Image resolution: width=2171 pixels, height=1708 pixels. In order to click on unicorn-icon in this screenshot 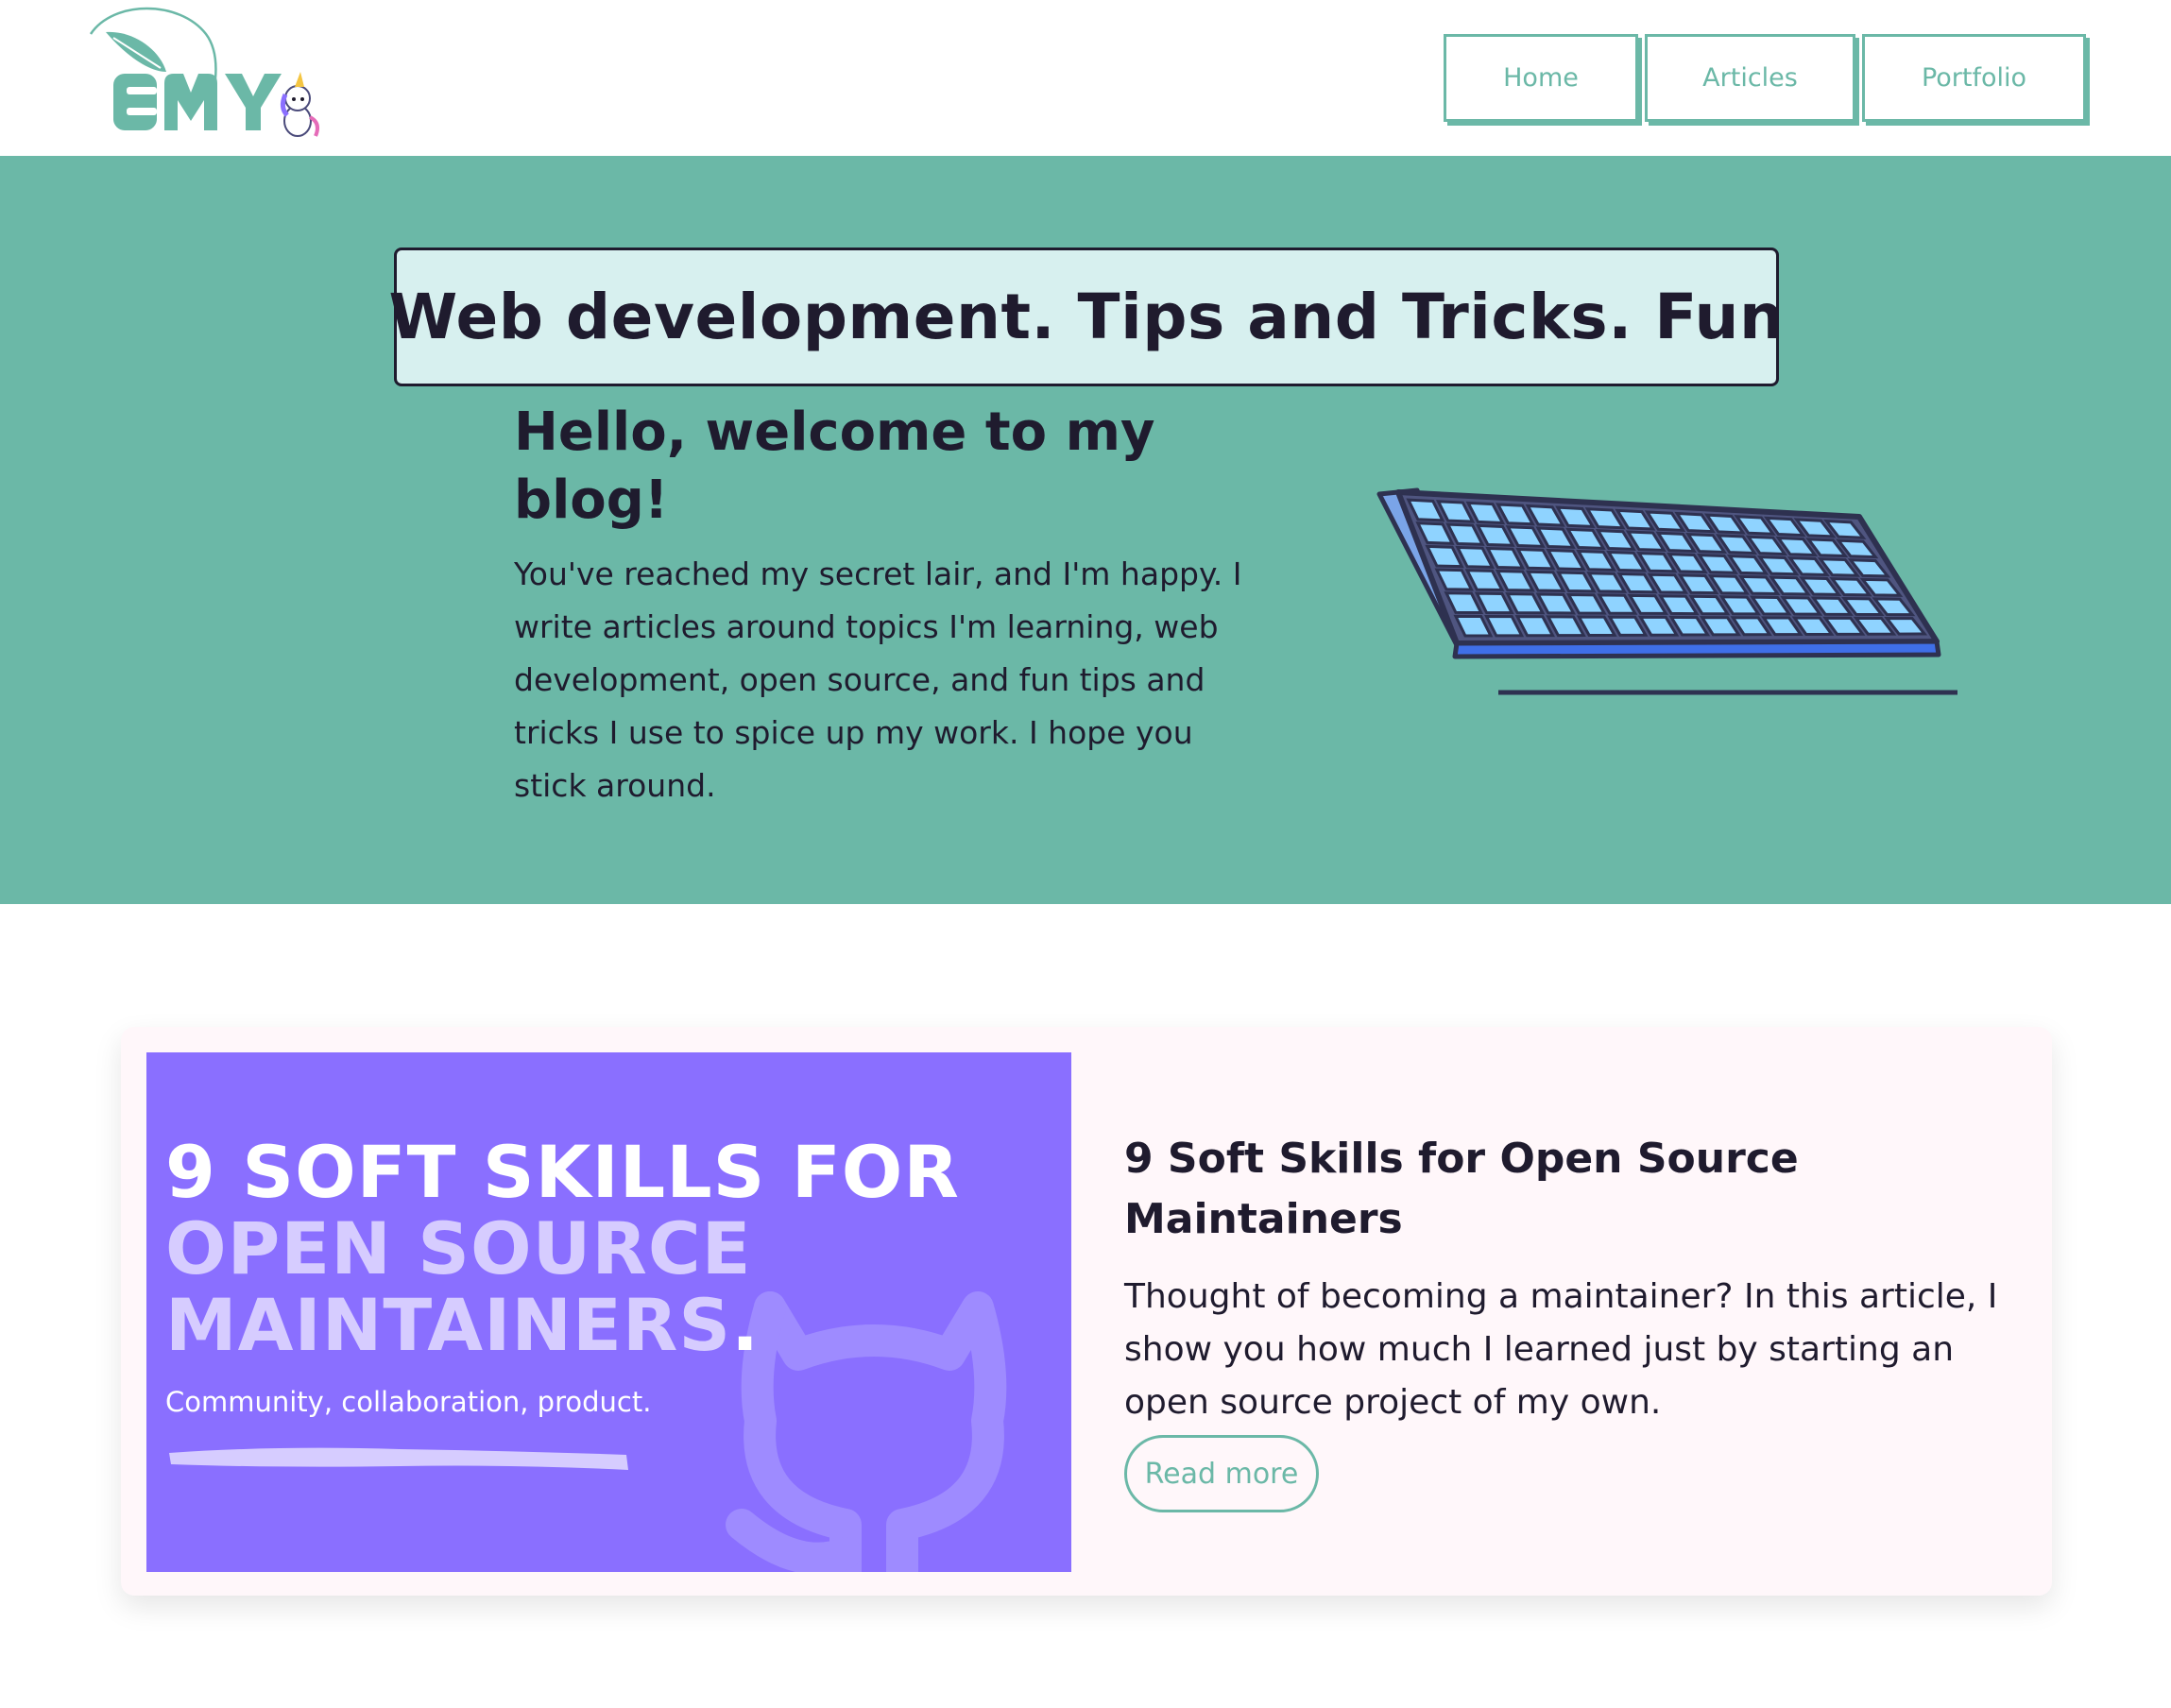, I will do `click(299, 104)`.